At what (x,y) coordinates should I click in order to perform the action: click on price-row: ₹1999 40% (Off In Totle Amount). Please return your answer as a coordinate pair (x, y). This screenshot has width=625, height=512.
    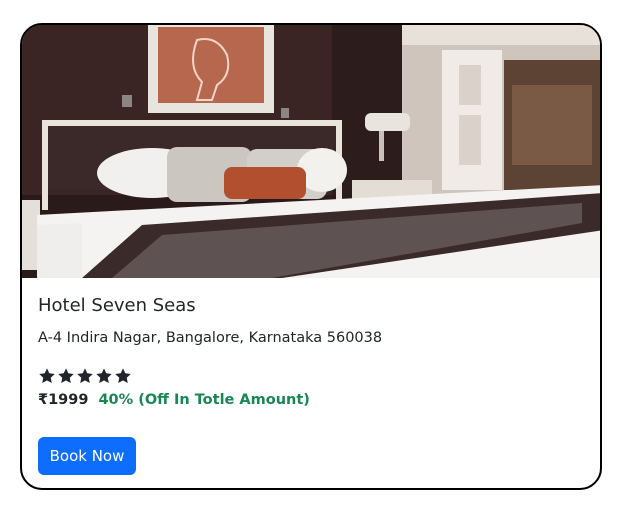
    Looking at the image, I should click on (174, 400).